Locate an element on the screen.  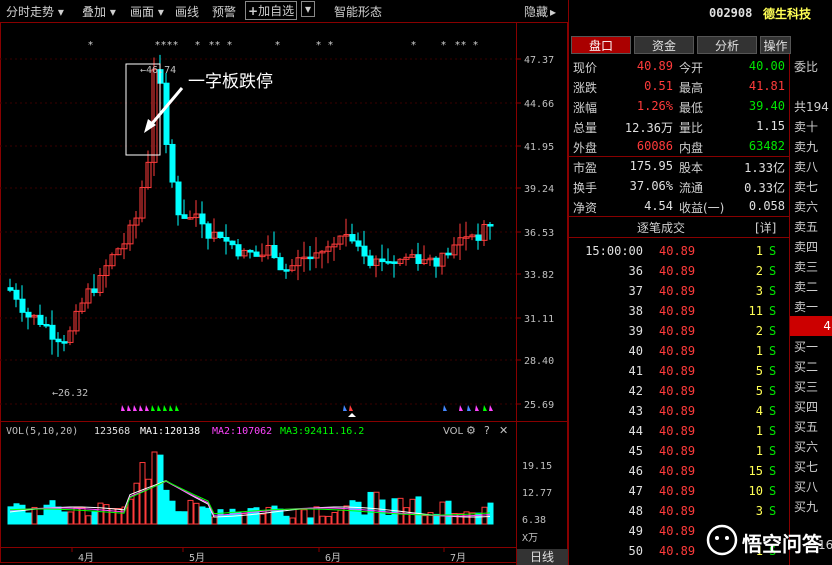
hide-button: 隐藏 ▸ is located at coordinates (540, 11).